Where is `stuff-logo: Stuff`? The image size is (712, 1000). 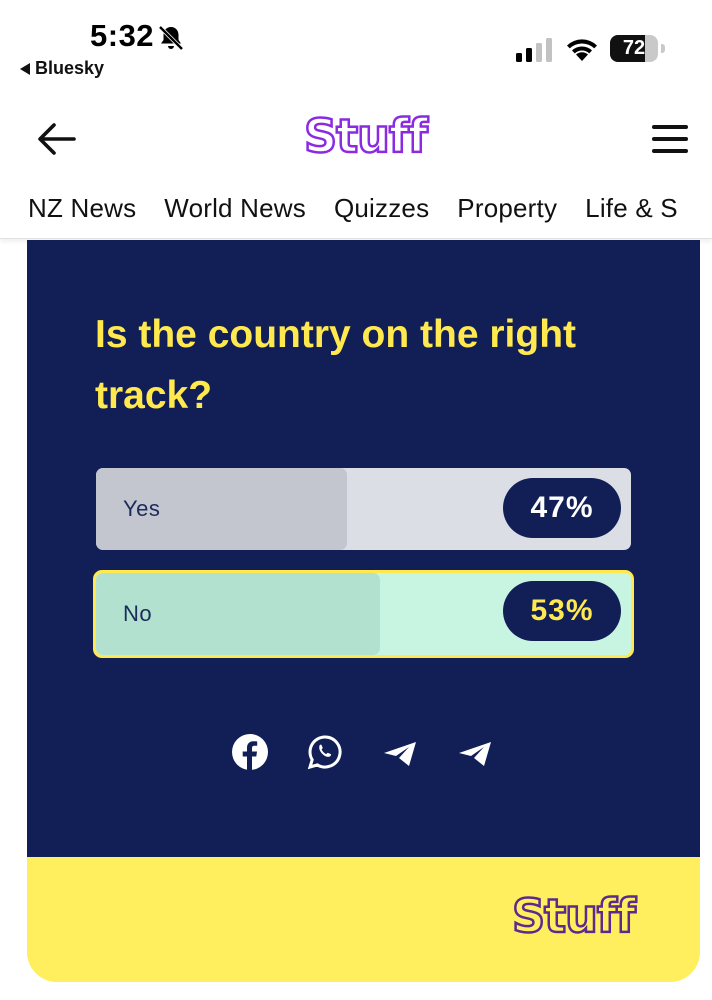
stuff-logo: Stuff is located at coordinates (366, 136).